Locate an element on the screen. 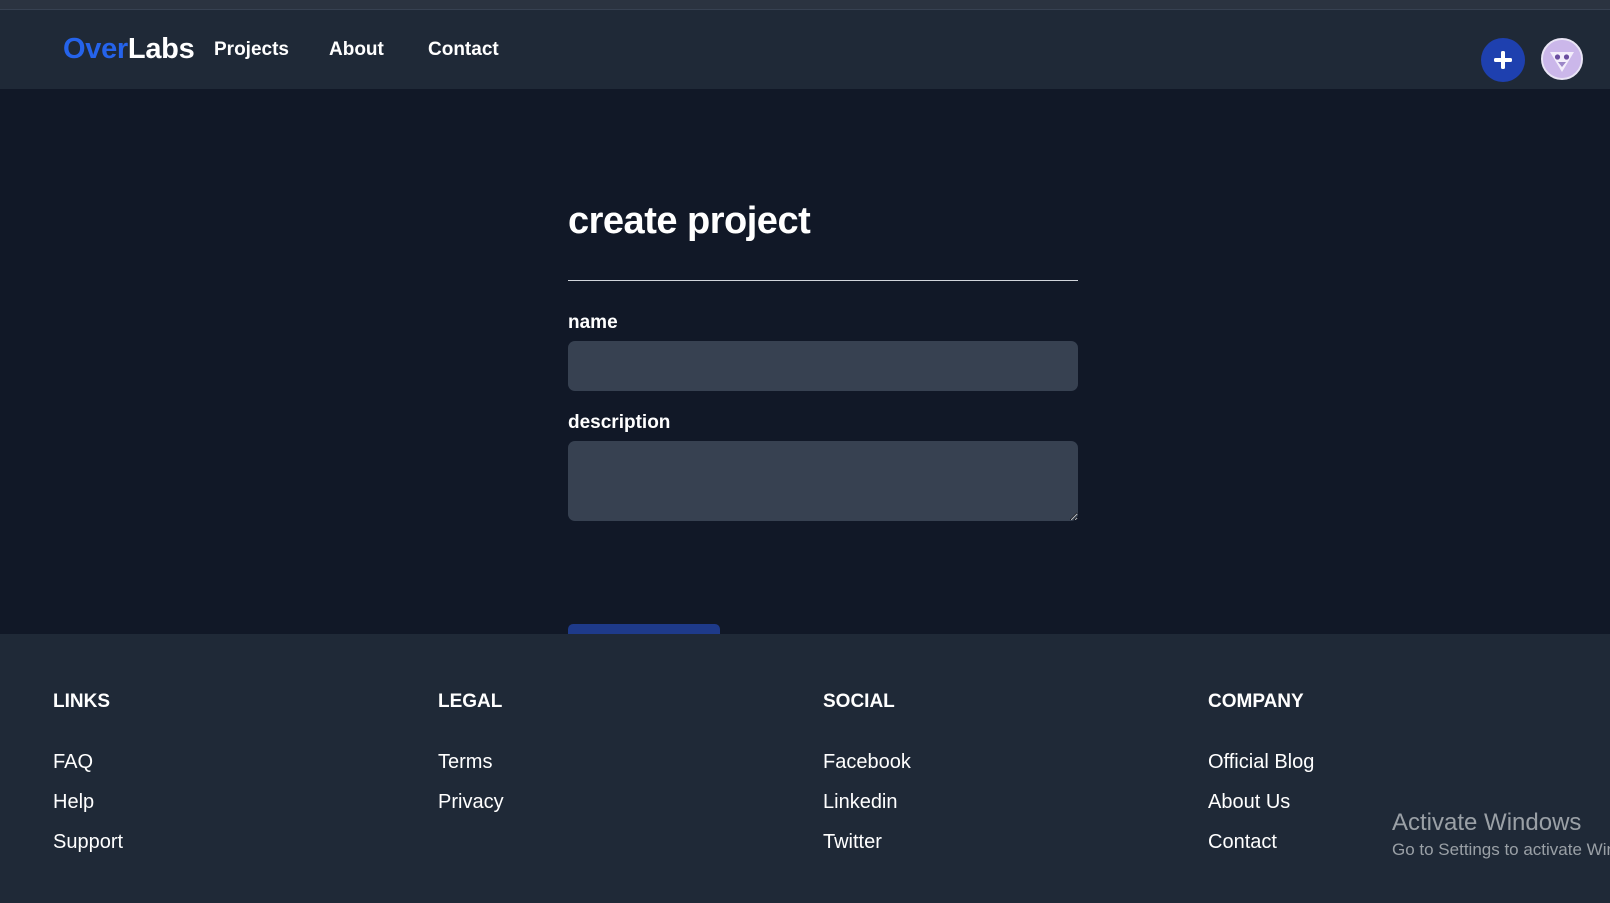 The image size is (1610, 903). footer-column-links: LINKS FAQ Help Support is located at coordinates (203, 780).